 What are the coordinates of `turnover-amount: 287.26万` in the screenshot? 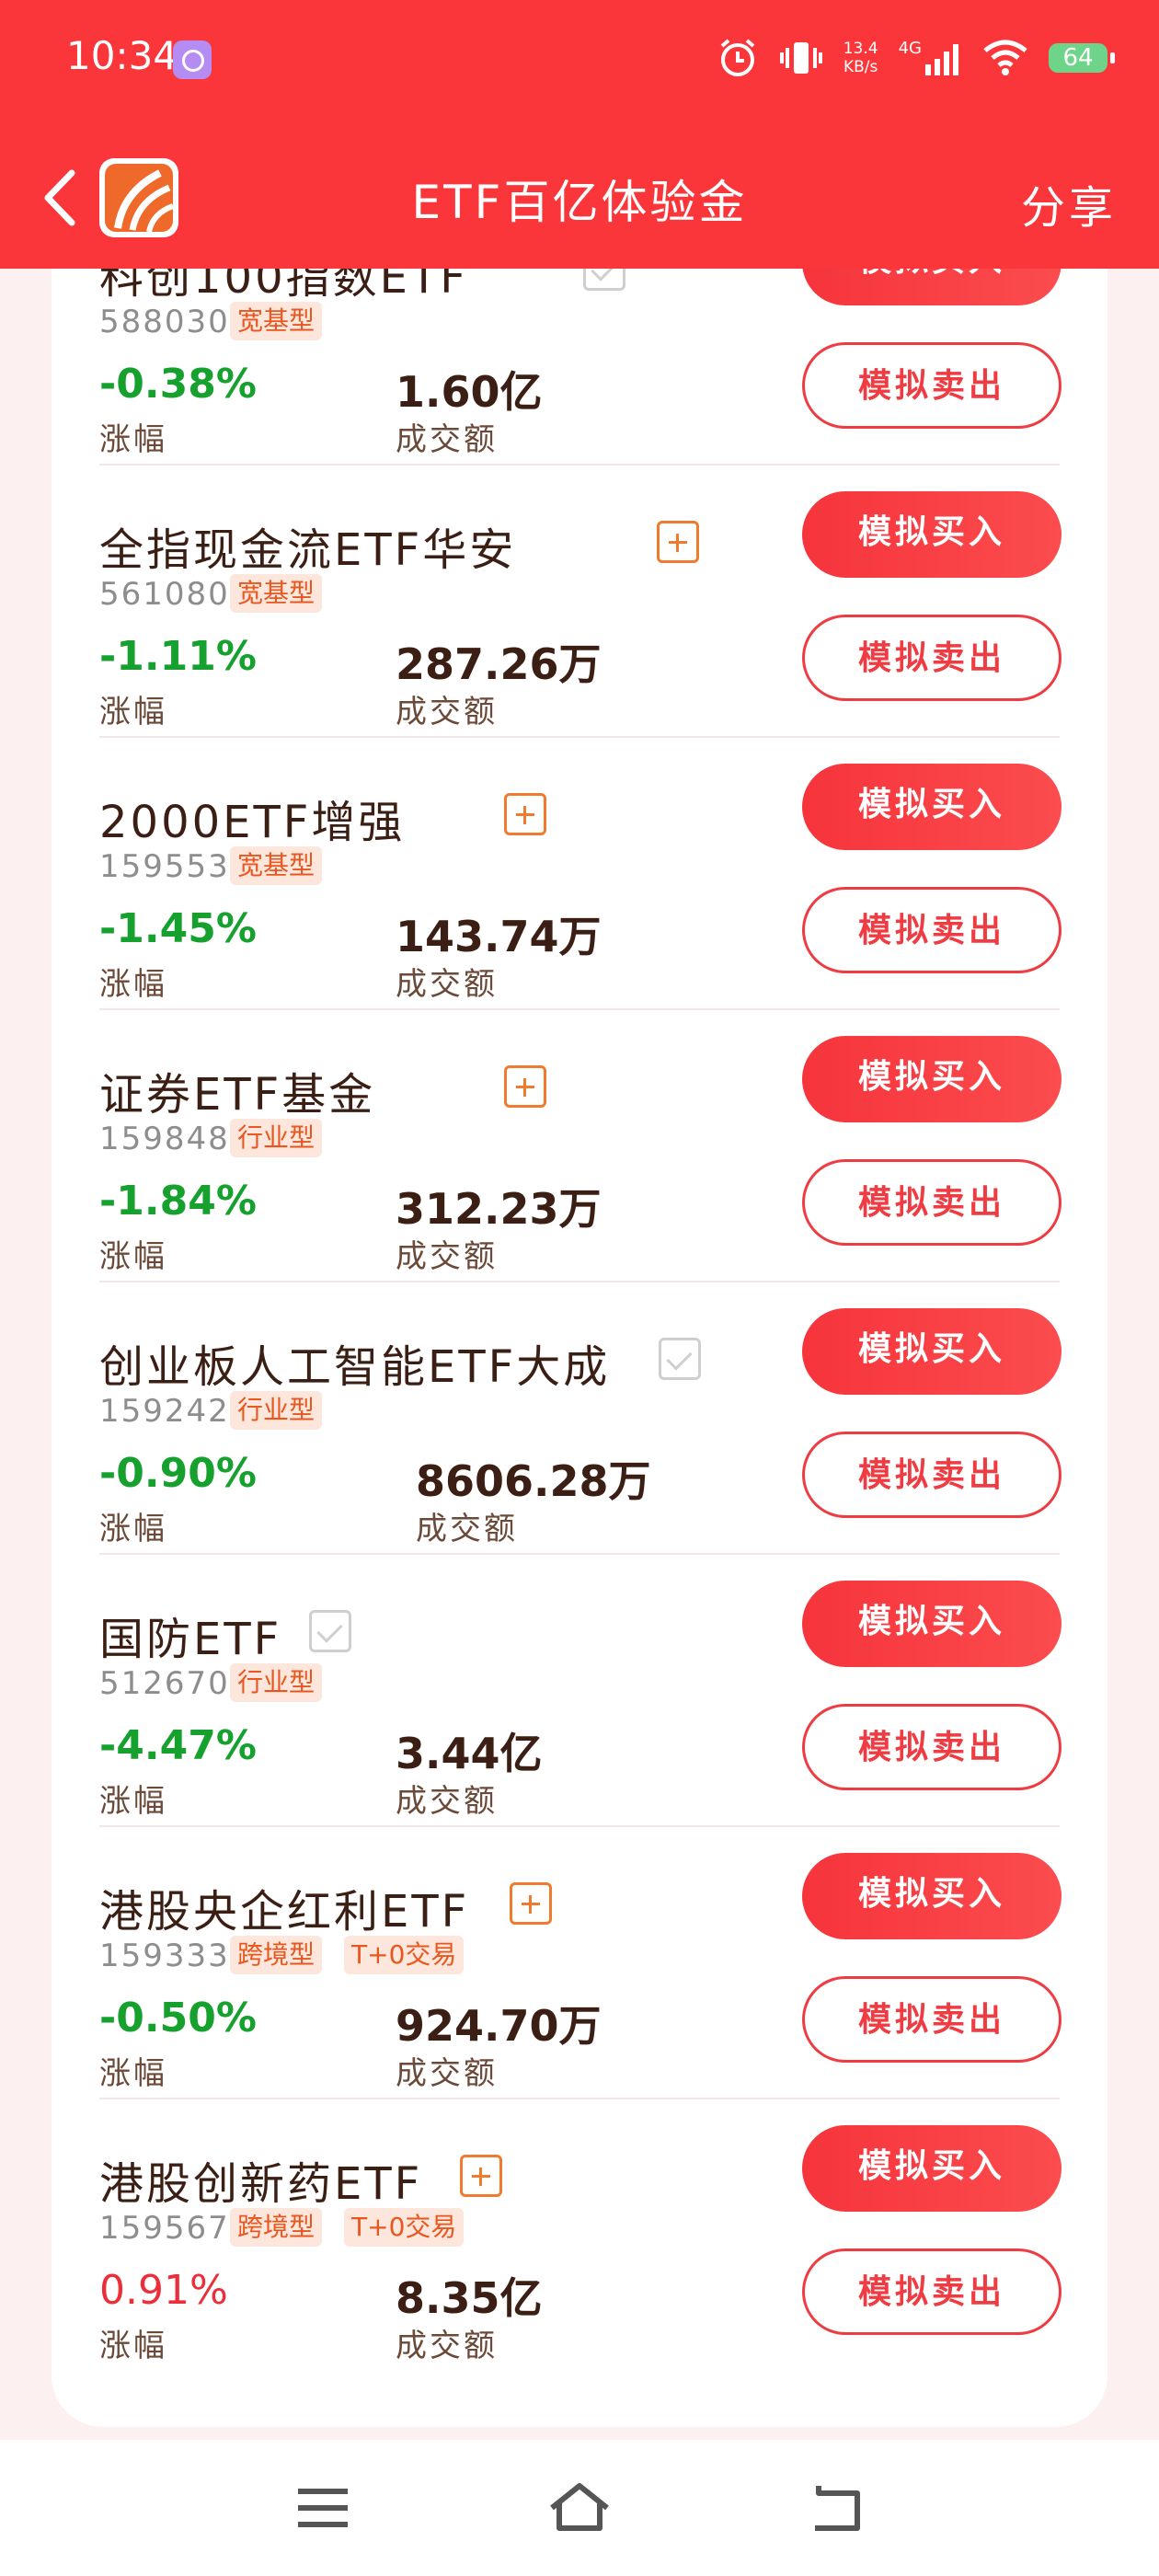 It's located at (499, 664).